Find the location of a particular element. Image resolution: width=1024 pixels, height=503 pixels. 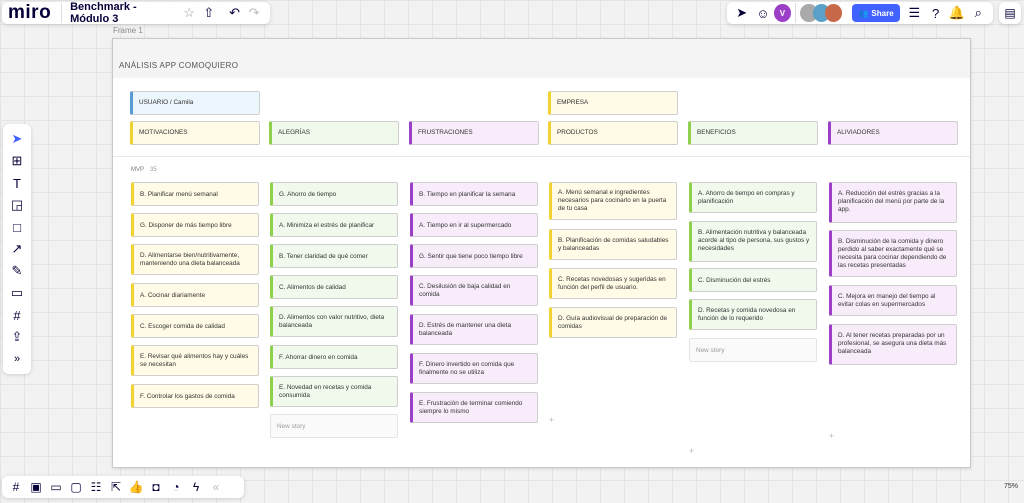

card-frustracion: B. Tiempo en planificar la semana is located at coordinates (474, 194).